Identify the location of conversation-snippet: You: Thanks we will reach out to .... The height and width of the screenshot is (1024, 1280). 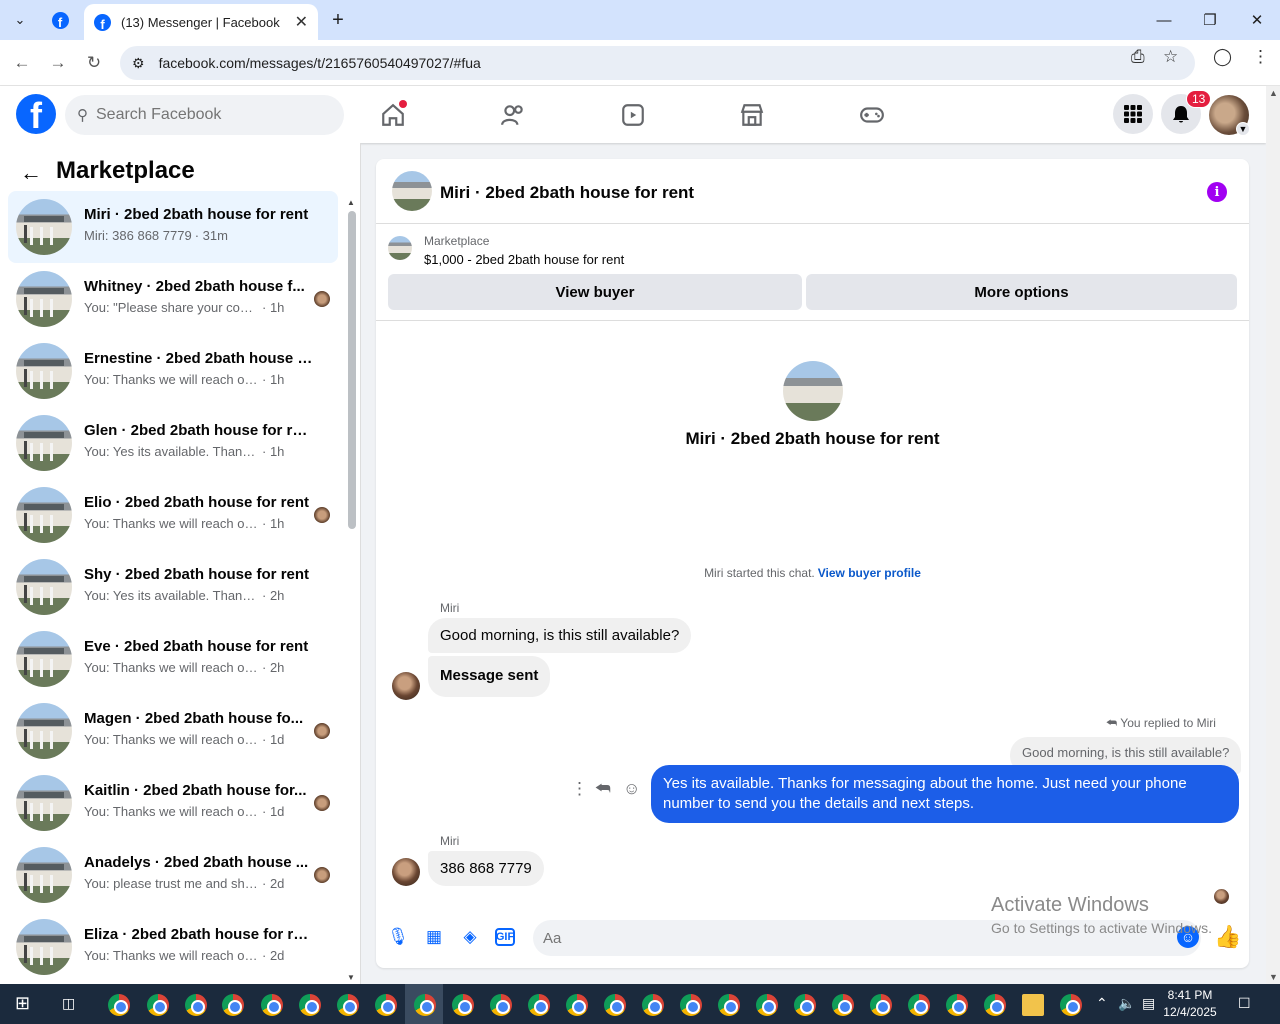
(171, 523).